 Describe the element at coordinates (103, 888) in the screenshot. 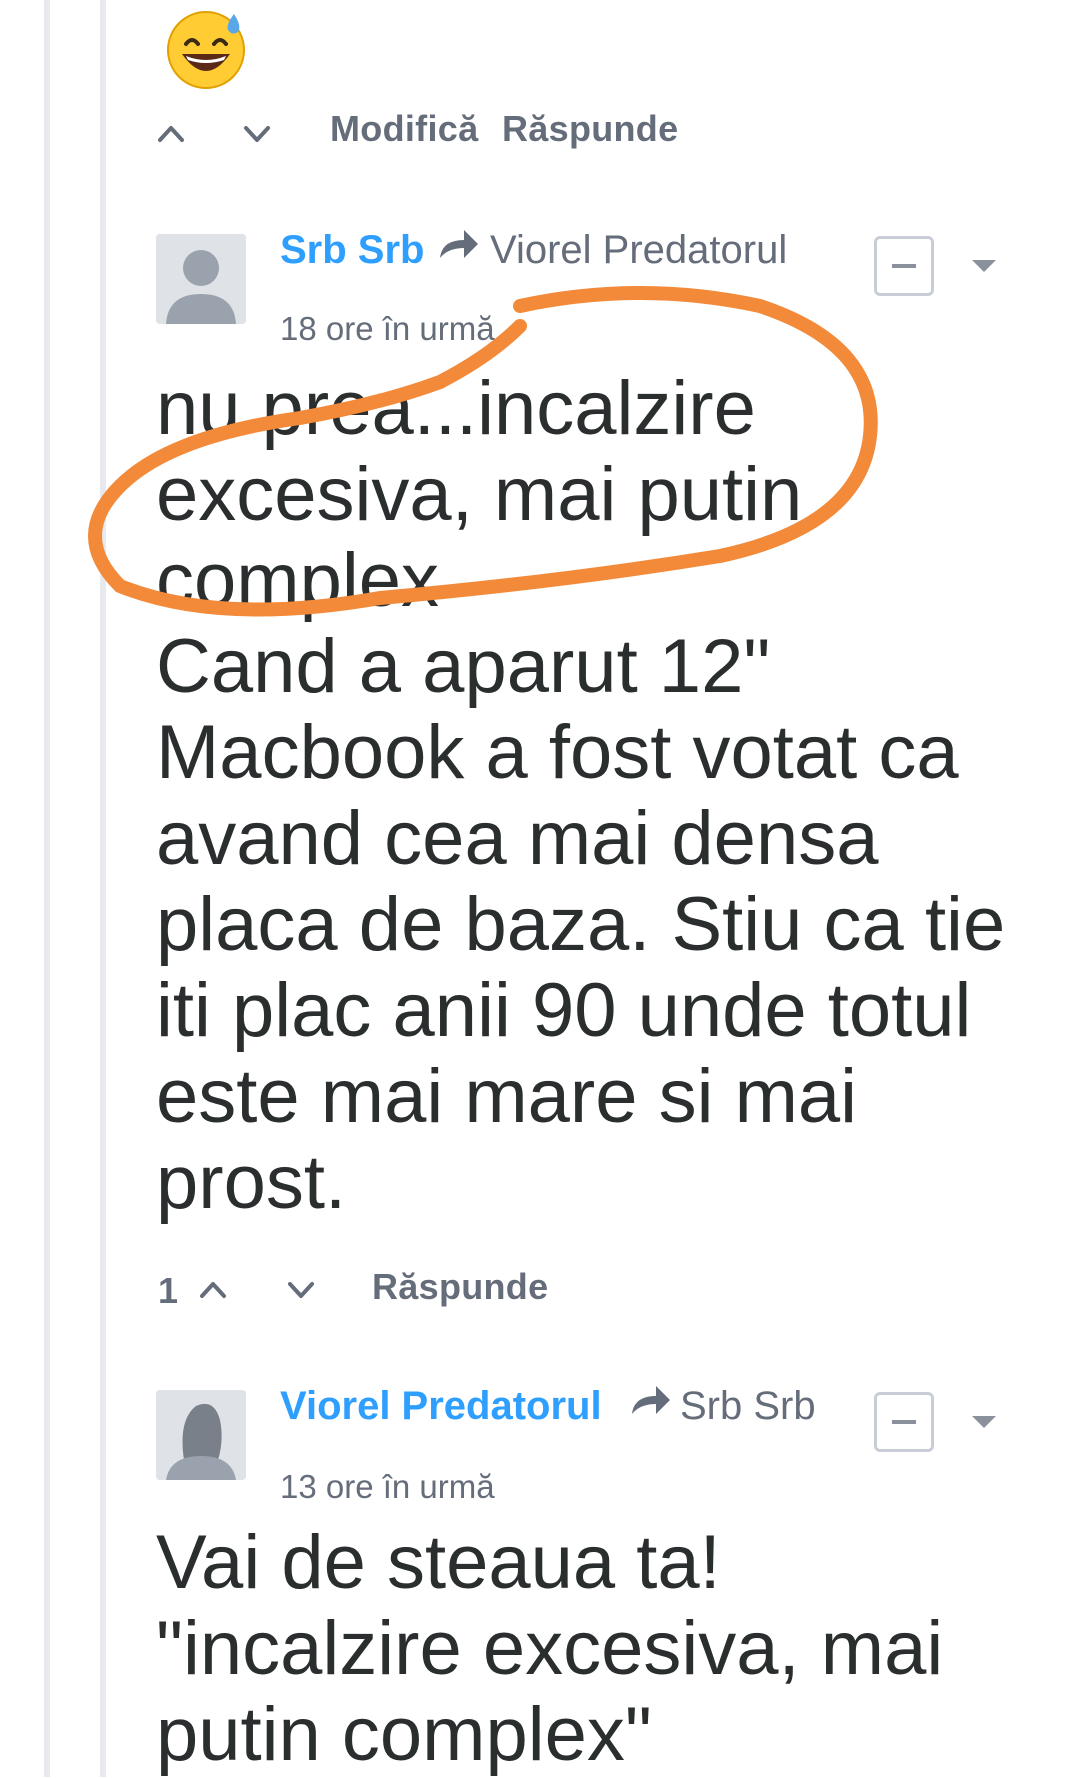

I see `thread-line-inner` at that location.